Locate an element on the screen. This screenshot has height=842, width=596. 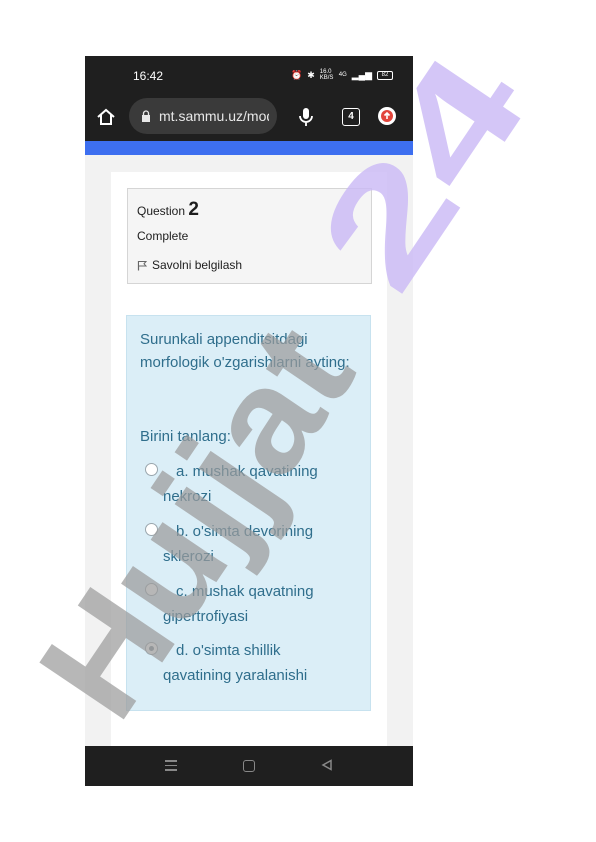
update-icon is located at coordinates (387, 116).